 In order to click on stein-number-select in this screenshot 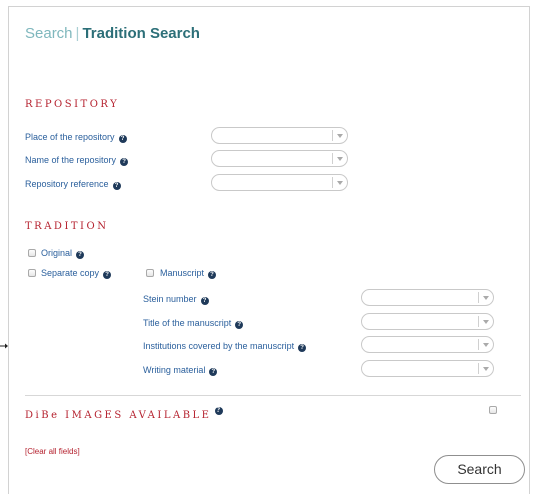, I will do `click(427, 297)`.